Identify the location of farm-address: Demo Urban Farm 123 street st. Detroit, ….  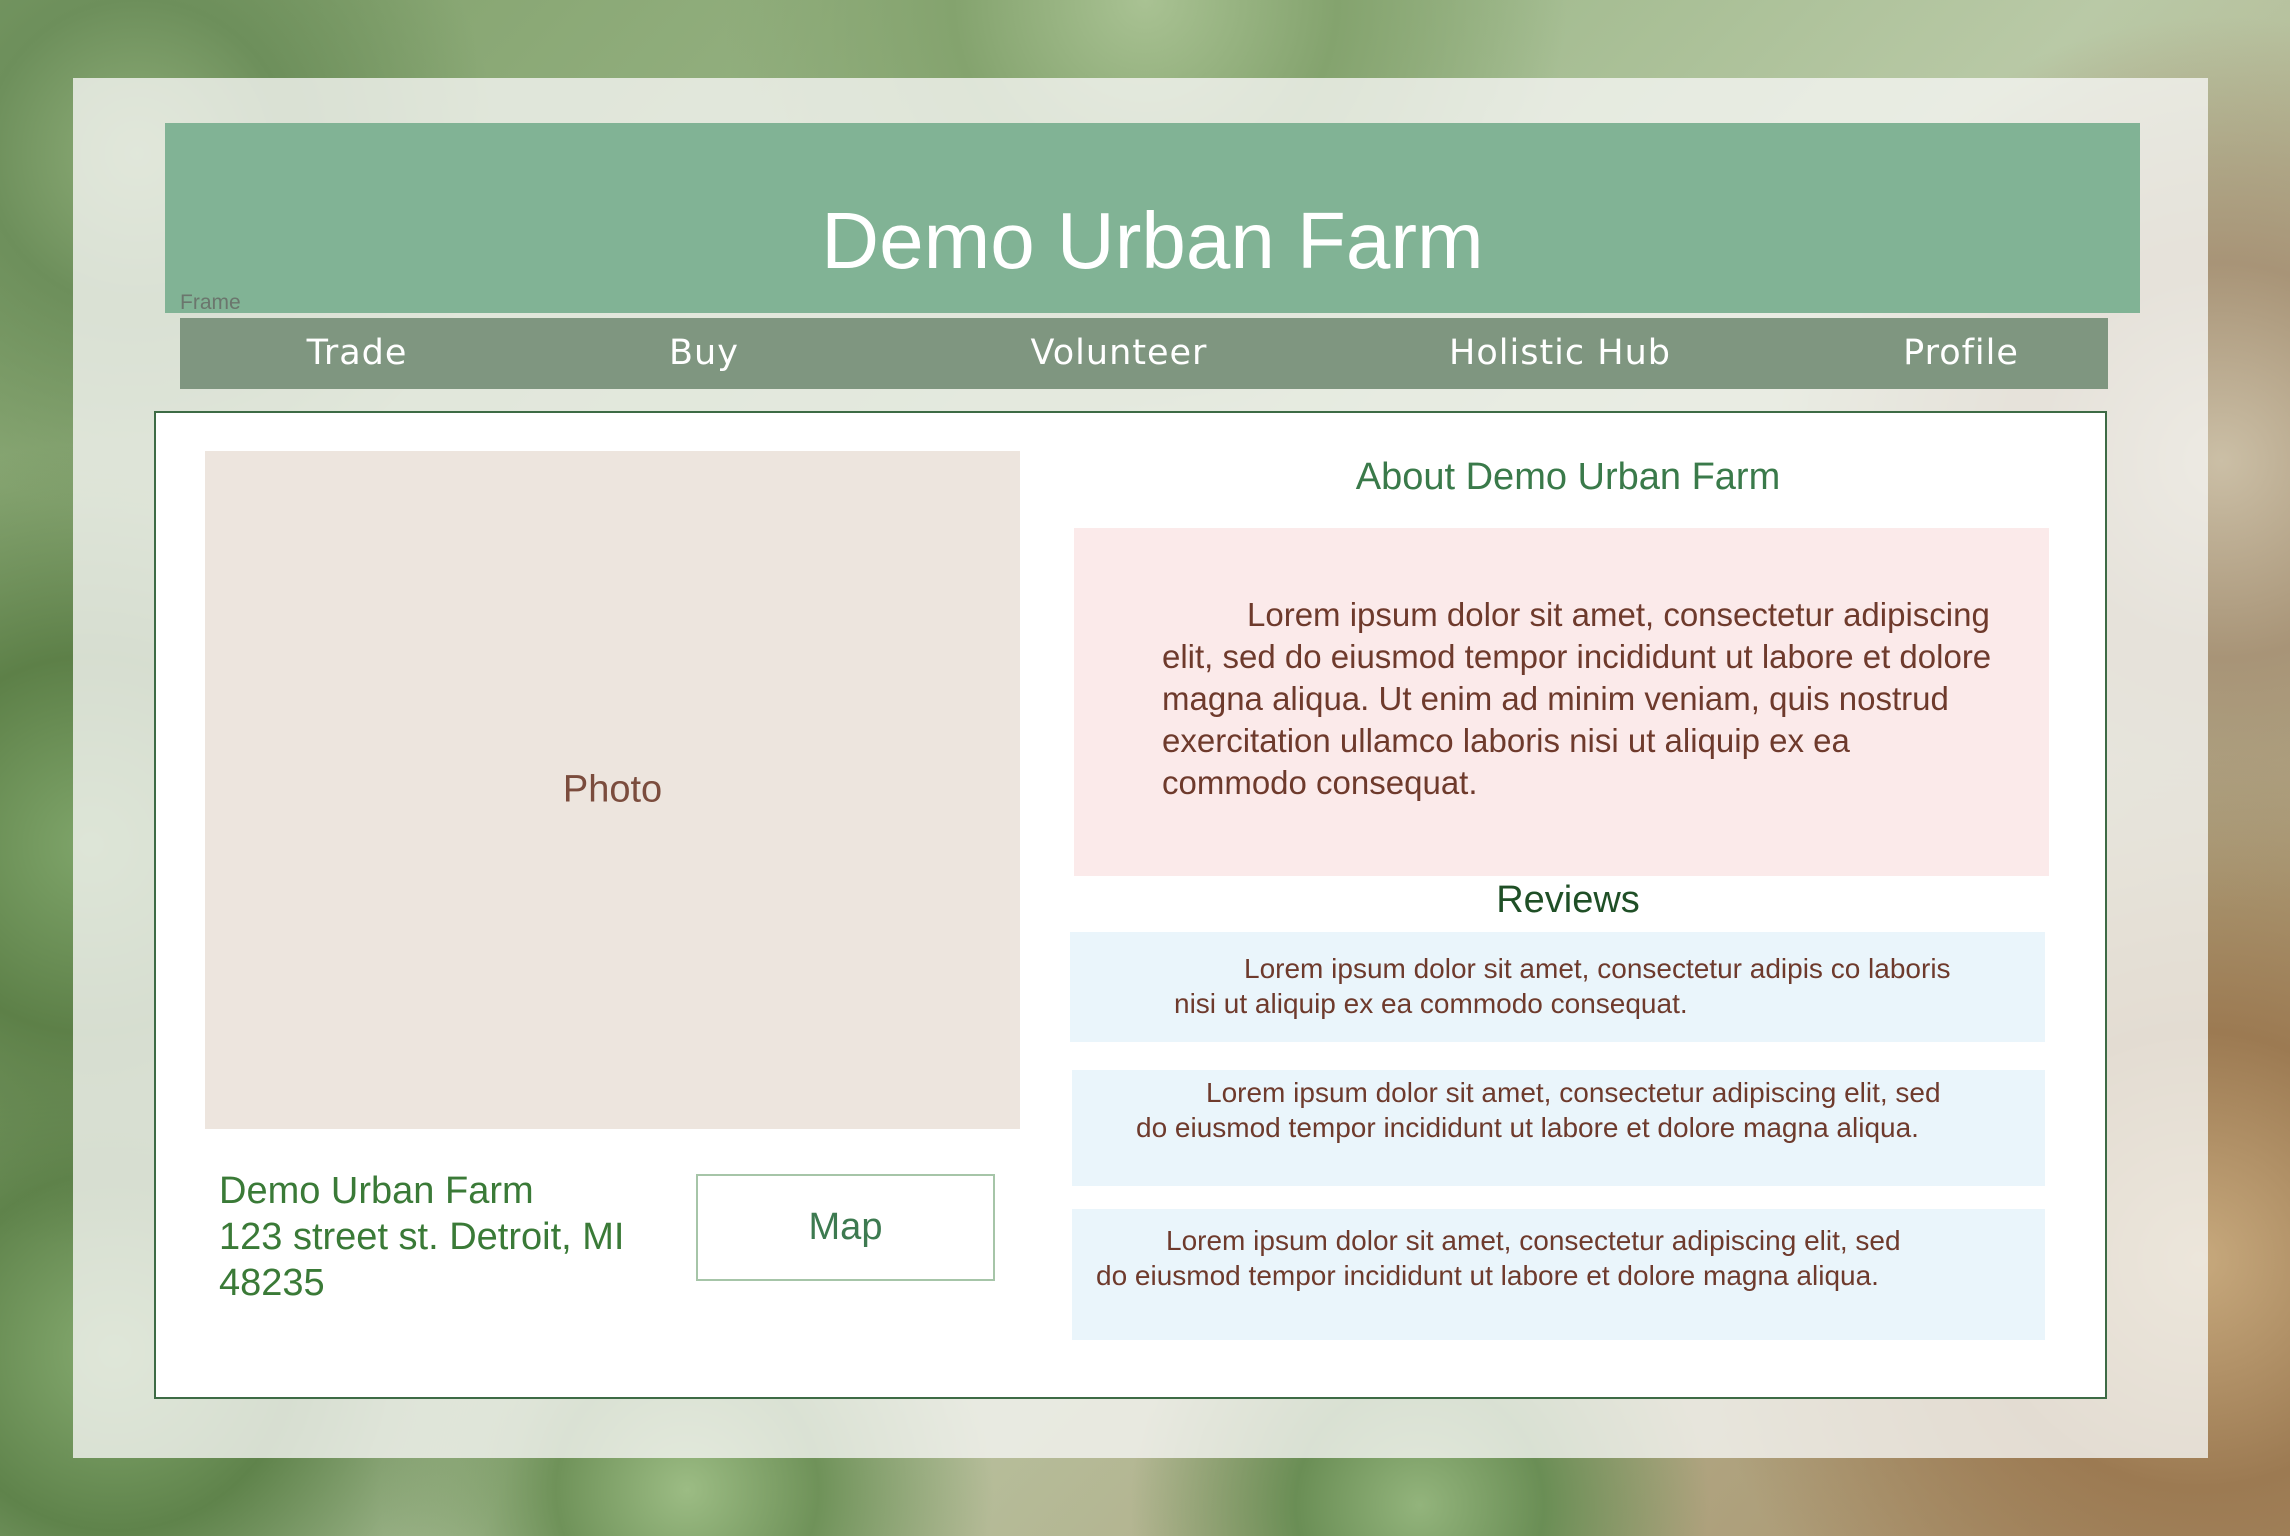
(449, 1237).